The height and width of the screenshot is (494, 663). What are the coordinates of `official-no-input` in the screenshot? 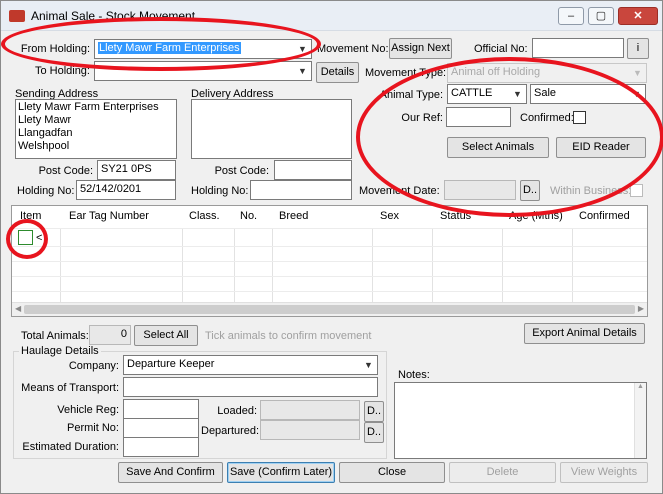 It's located at (578, 48).